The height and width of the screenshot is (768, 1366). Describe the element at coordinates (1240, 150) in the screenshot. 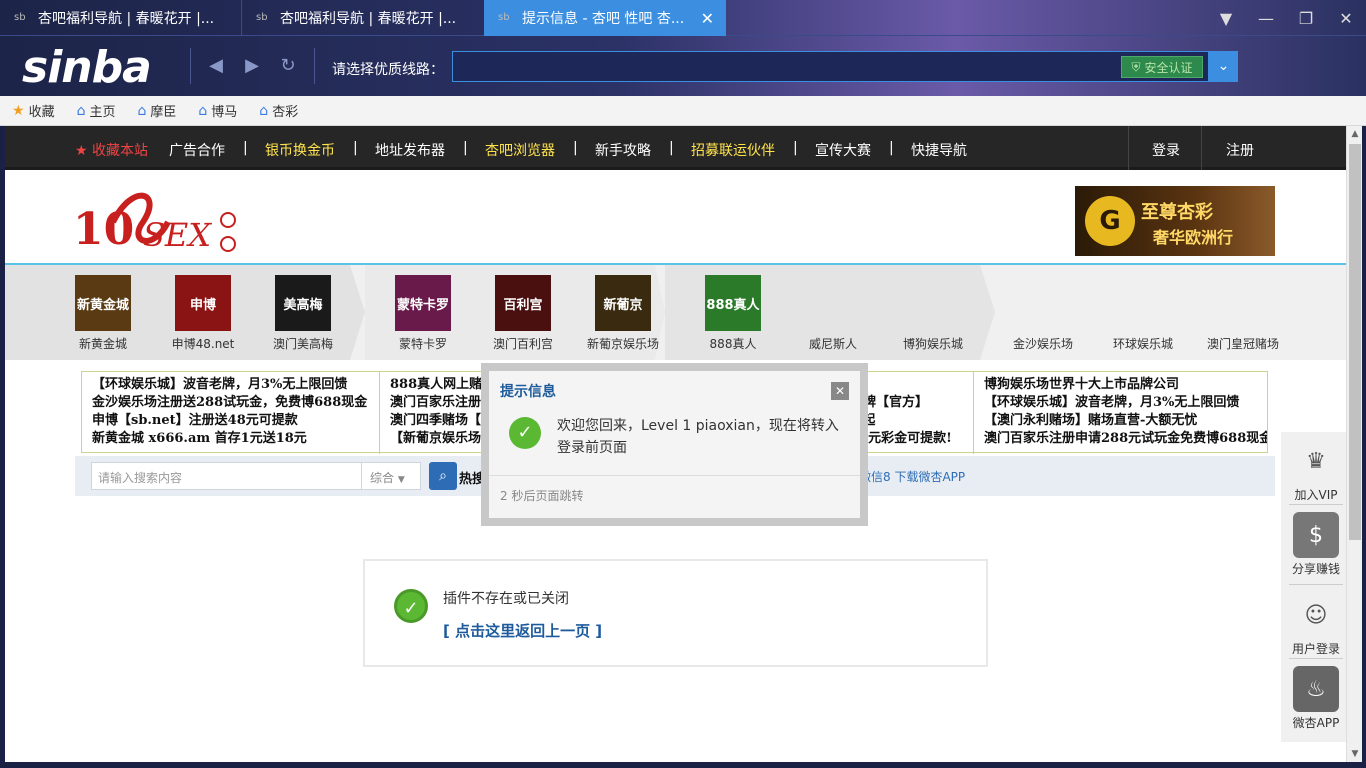

I see `register-link: 注册` at that location.